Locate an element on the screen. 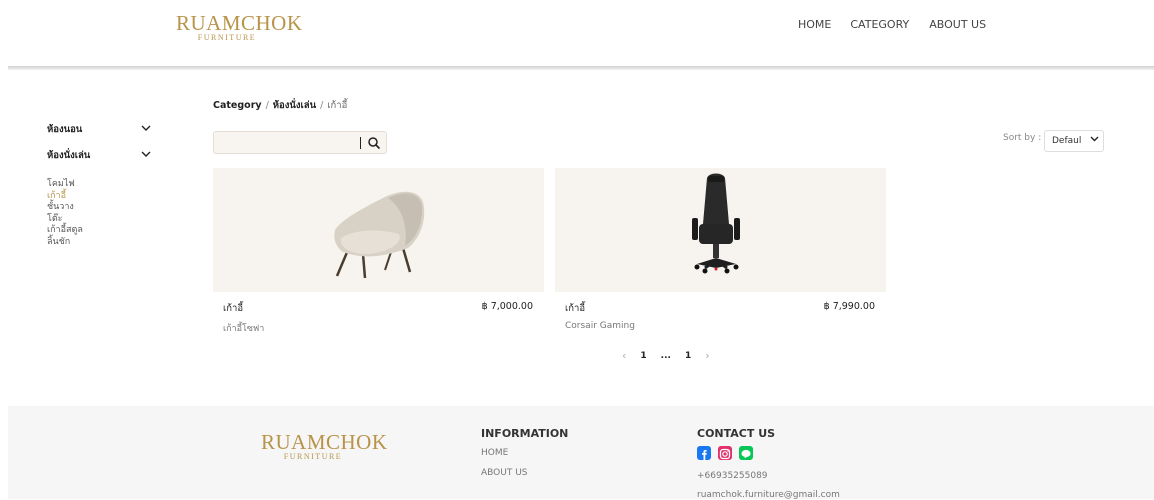  breadcrumb-middle: ห้องนั่งเล่น is located at coordinates (294, 105).